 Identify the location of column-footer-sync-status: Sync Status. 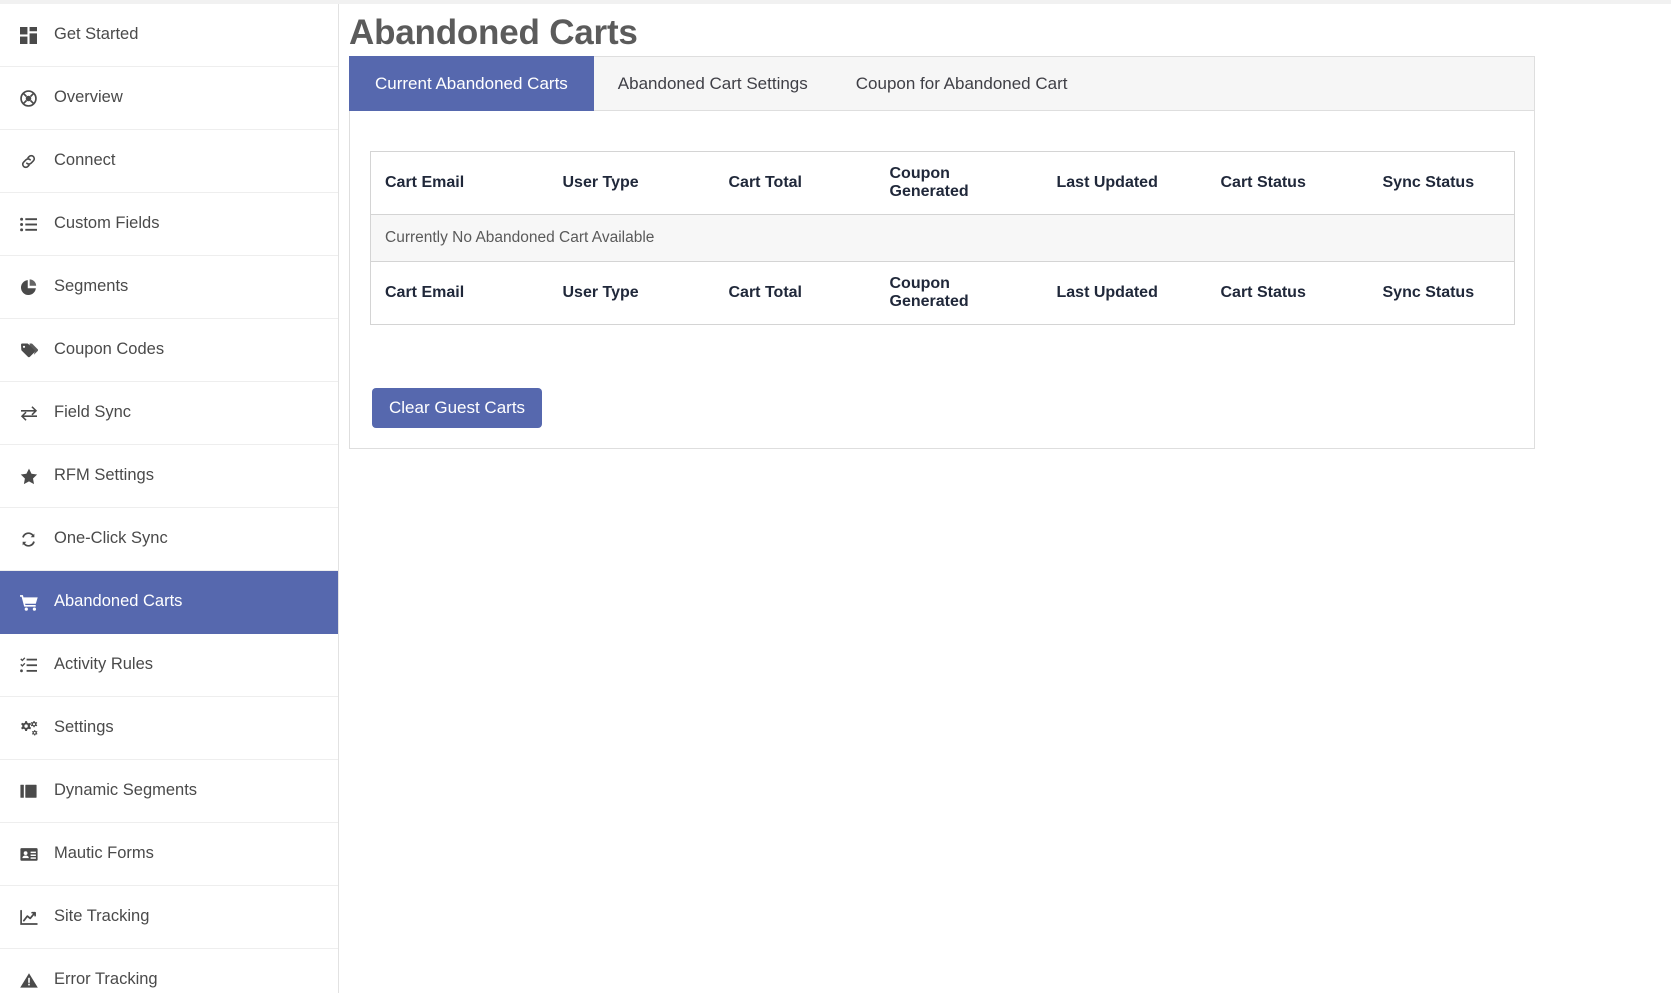
(1441, 293).